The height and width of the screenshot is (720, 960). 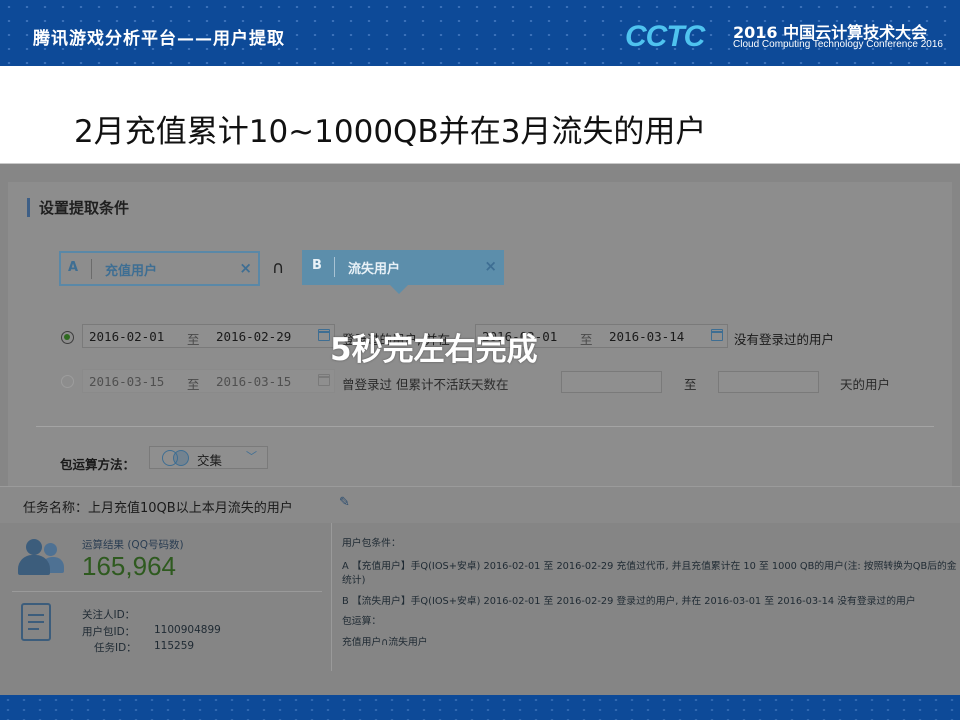 What do you see at coordinates (399, 289) in the screenshot?
I see `tag-b-pointer` at bounding box center [399, 289].